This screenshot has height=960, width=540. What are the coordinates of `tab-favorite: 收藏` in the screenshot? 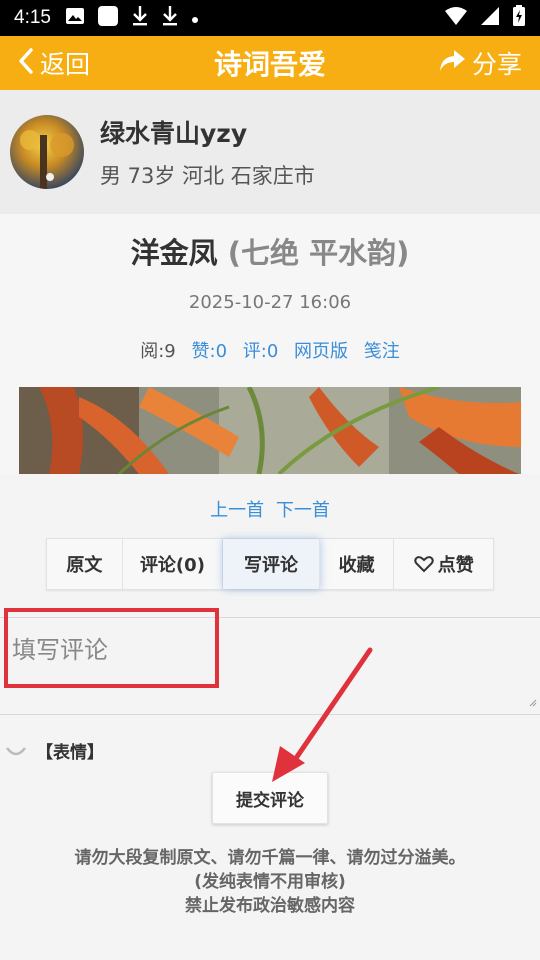 It's located at (357, 564).